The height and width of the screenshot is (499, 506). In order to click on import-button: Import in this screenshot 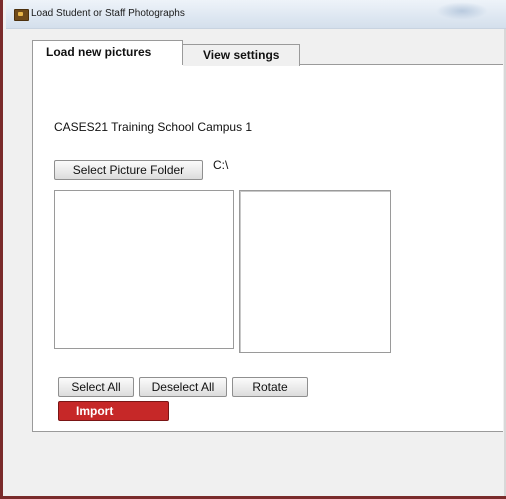, I will do `click(113, 411)`.